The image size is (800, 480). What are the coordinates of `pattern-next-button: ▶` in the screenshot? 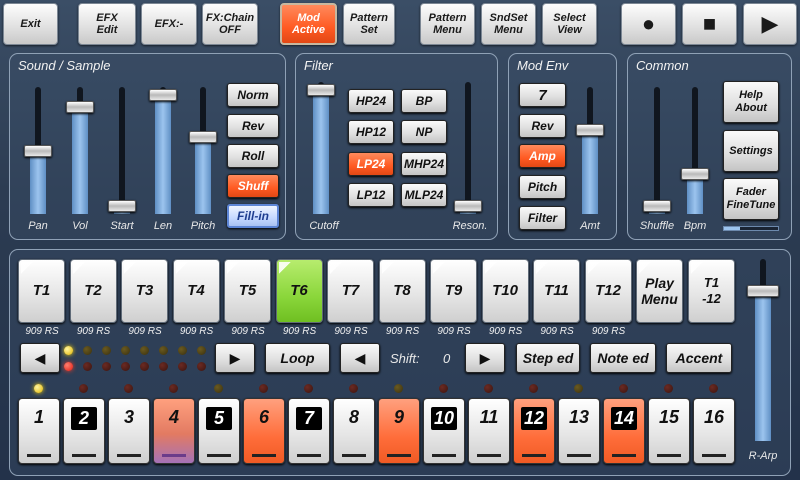 It's located at (235, 358).